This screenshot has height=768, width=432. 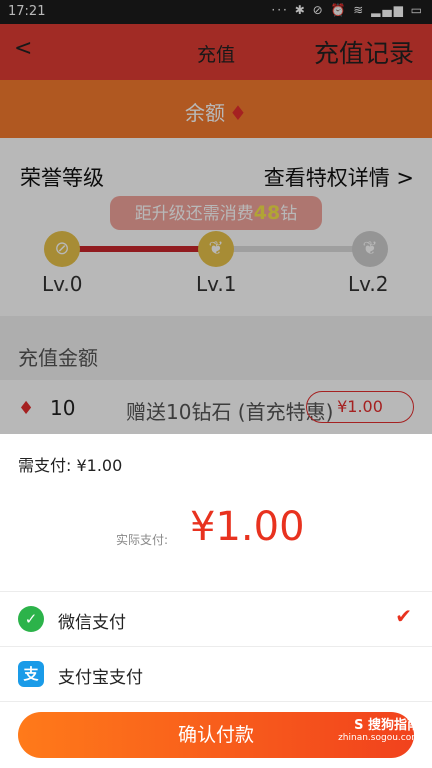 What do you see at coordinates (216, 701) in the screenshot?
I see `divider` at bounding box center [216, 701].